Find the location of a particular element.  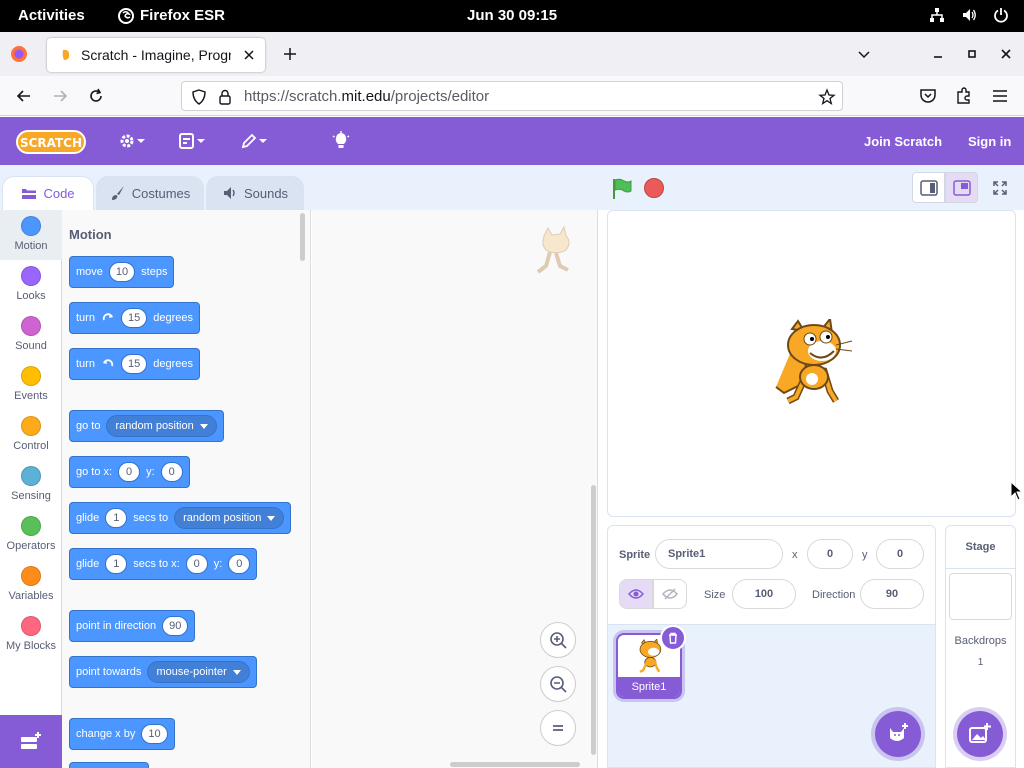

flyout-scrollbar is located at coordinates (302, 237).